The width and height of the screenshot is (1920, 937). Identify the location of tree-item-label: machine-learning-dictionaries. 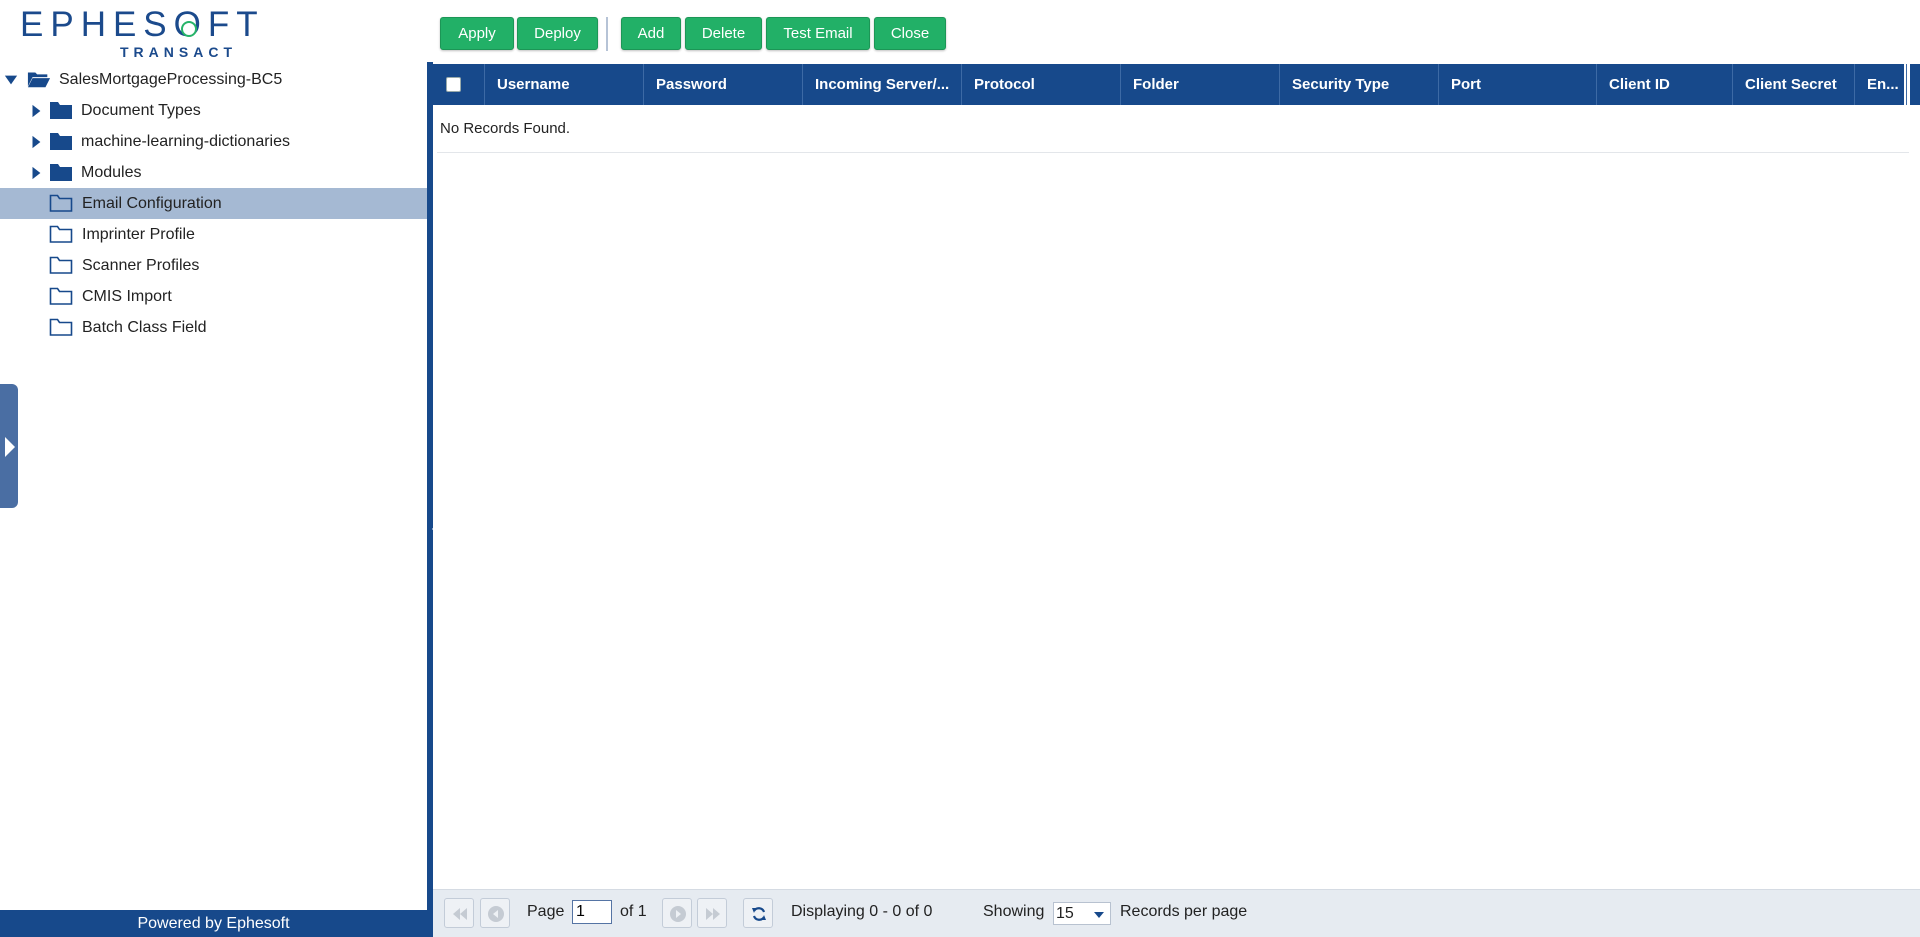
(185, 141).